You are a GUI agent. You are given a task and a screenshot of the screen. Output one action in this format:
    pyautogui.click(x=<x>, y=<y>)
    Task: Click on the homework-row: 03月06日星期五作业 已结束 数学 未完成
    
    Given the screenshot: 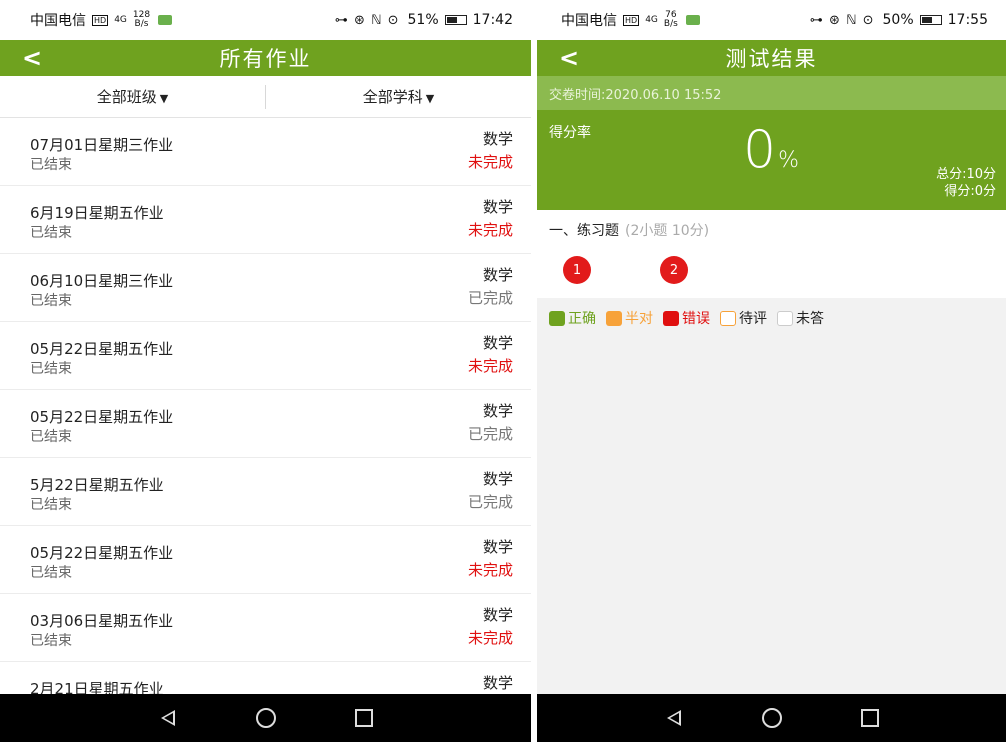 What is the action you would take?
    pyautogui.click(x=265, y=628)
    